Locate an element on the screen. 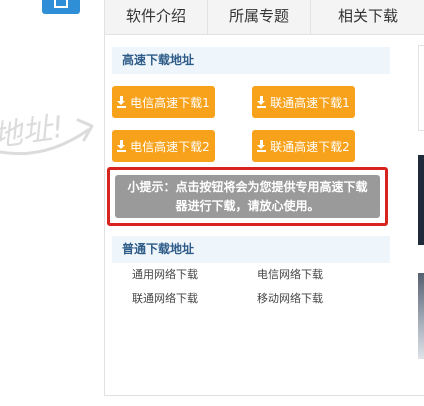 This screenshot has height=406, width=424. thumbnail-image-dark is located at coordinates (421, 200).